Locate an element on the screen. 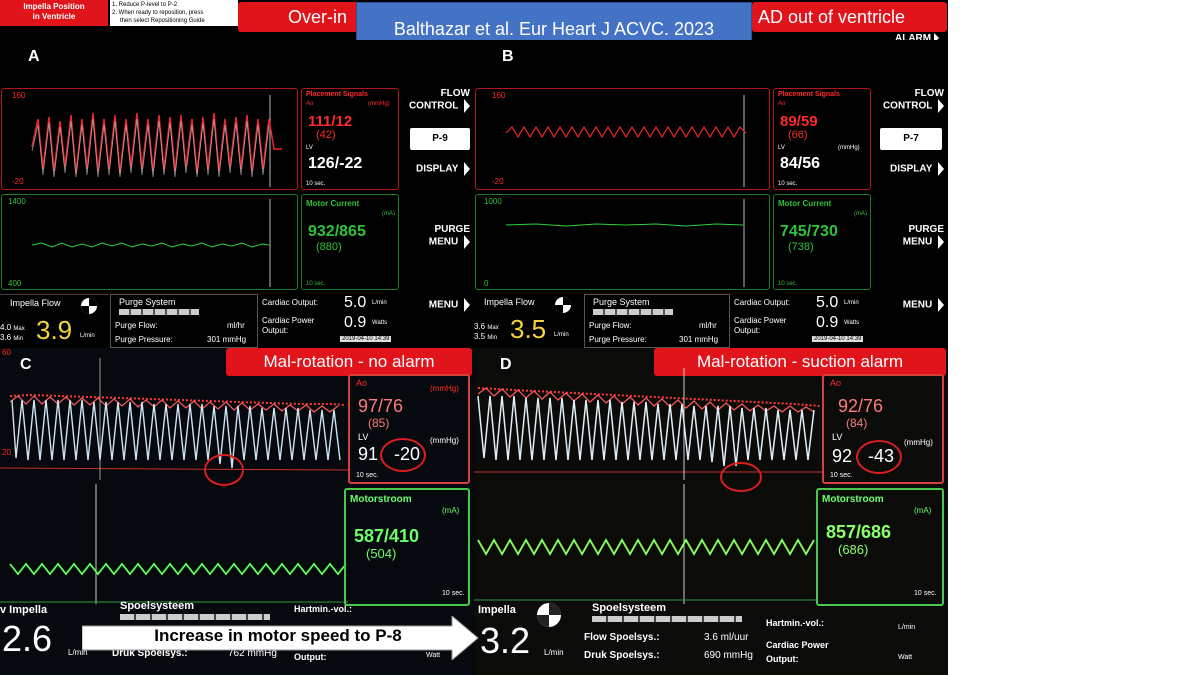 This screenshot has height=675, width=1200. purge-menu-arrow-icon is located at coordinates (467, 242).